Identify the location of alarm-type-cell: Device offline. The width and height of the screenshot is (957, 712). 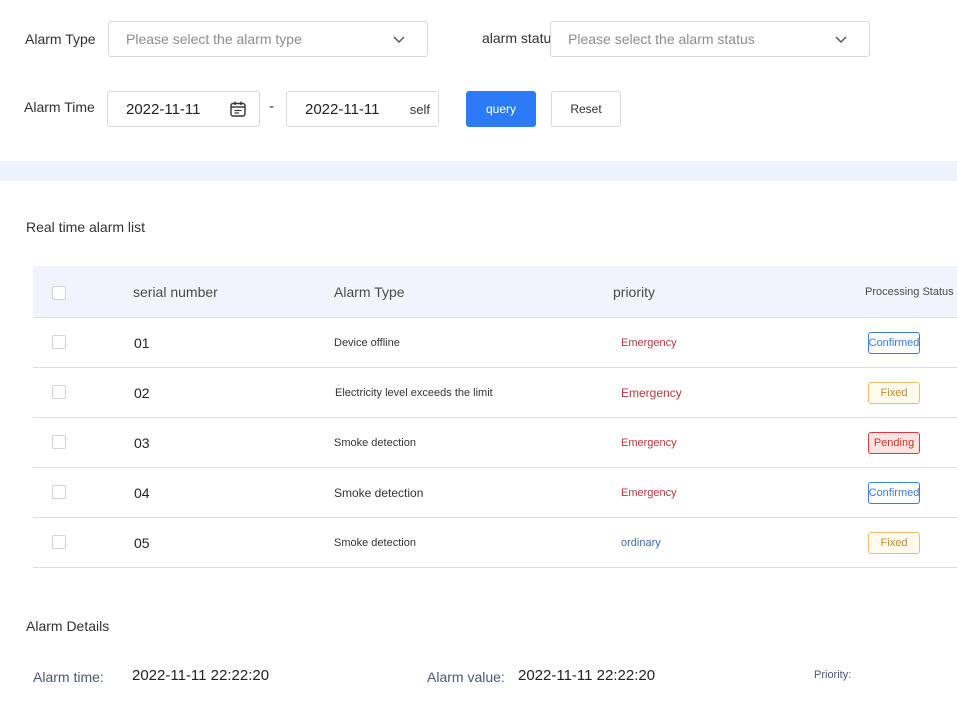
(470, 342).